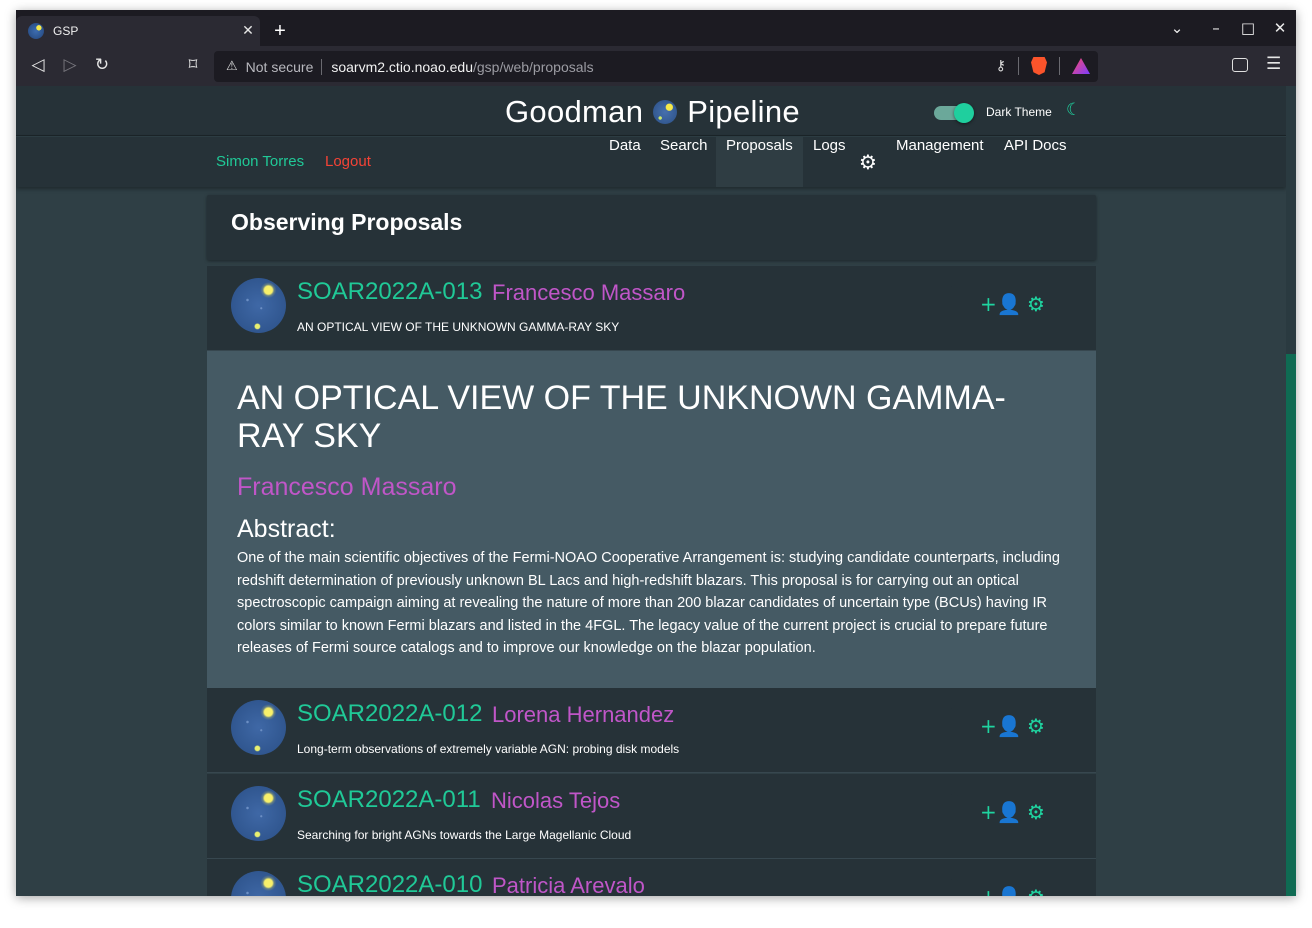  Describe the element at coordinates (347, 222) in the screenshot. I see `page-title: Observing Proposals` at that location.